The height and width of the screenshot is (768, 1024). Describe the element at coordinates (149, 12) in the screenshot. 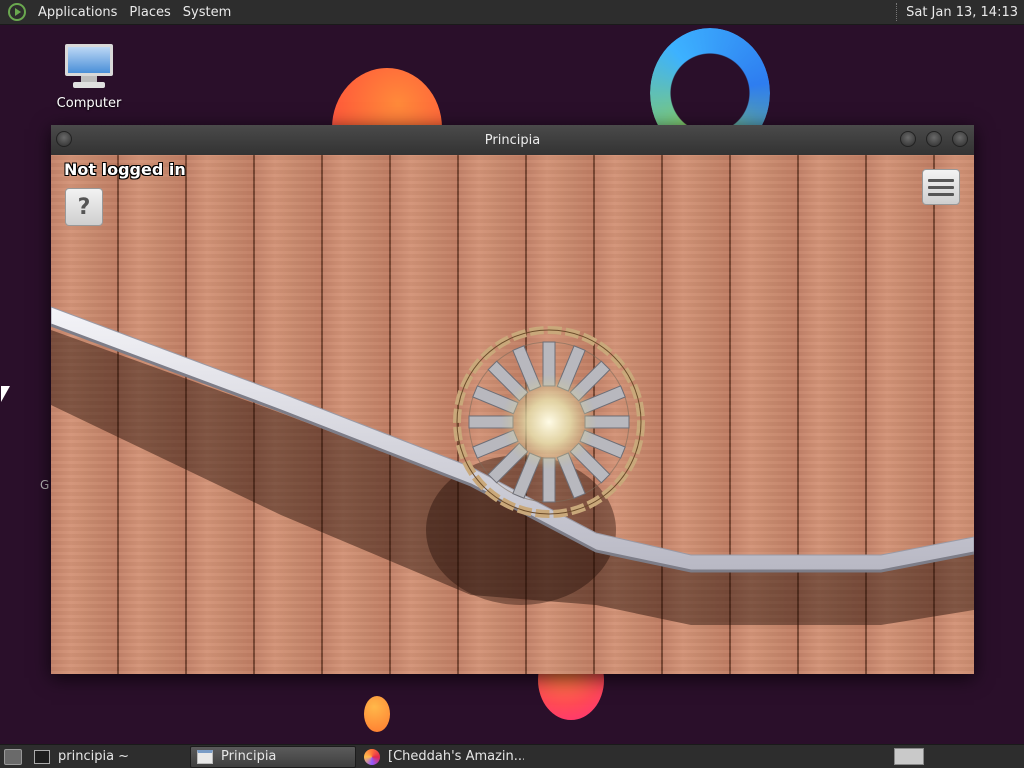

I see `menu-places: Places` at that location.